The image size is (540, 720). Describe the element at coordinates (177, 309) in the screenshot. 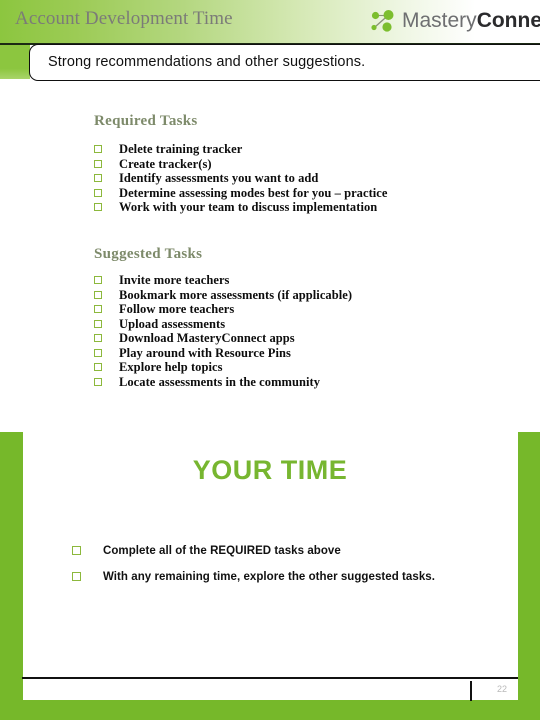

I see `task-label: Follow more teachers` at that location.